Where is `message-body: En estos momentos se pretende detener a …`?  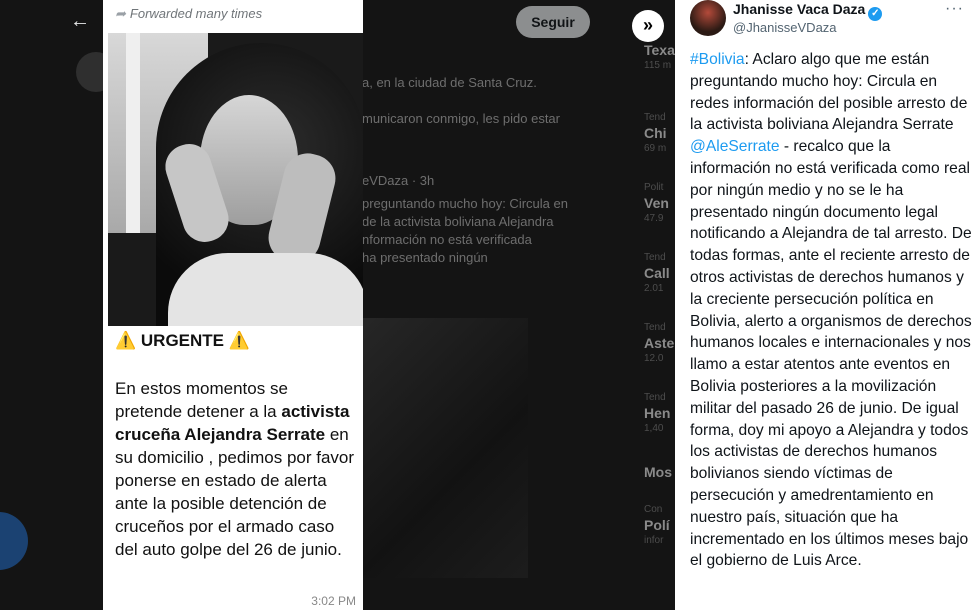
message-body: En estos momentos se pretende detener a … is located at coordinates (235, 469).